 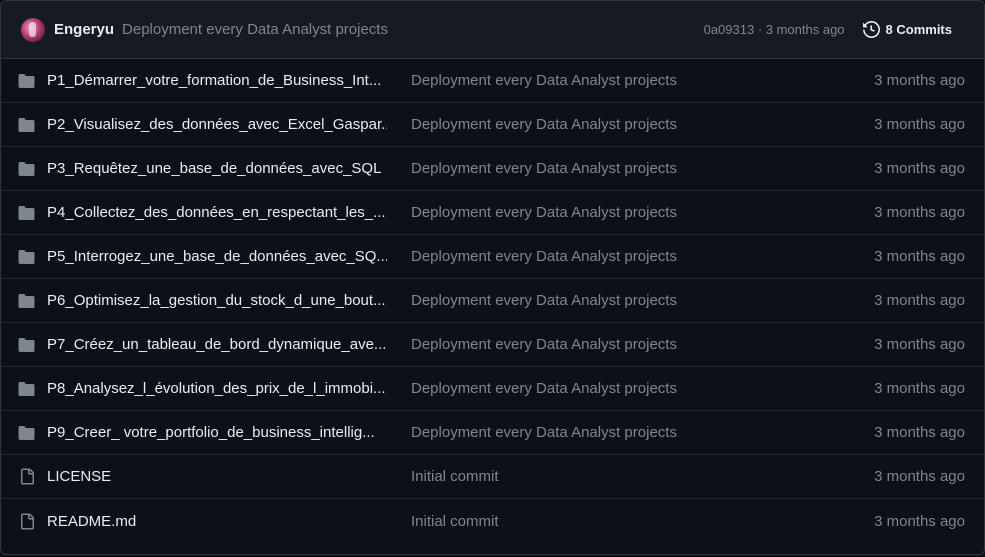 What do you see at coordinates (217, 168) in the screenshot?
I see `file-name-link: P3_Requêtez_une_base_de_données_avec_SQL` at bounding box center [217, 168].